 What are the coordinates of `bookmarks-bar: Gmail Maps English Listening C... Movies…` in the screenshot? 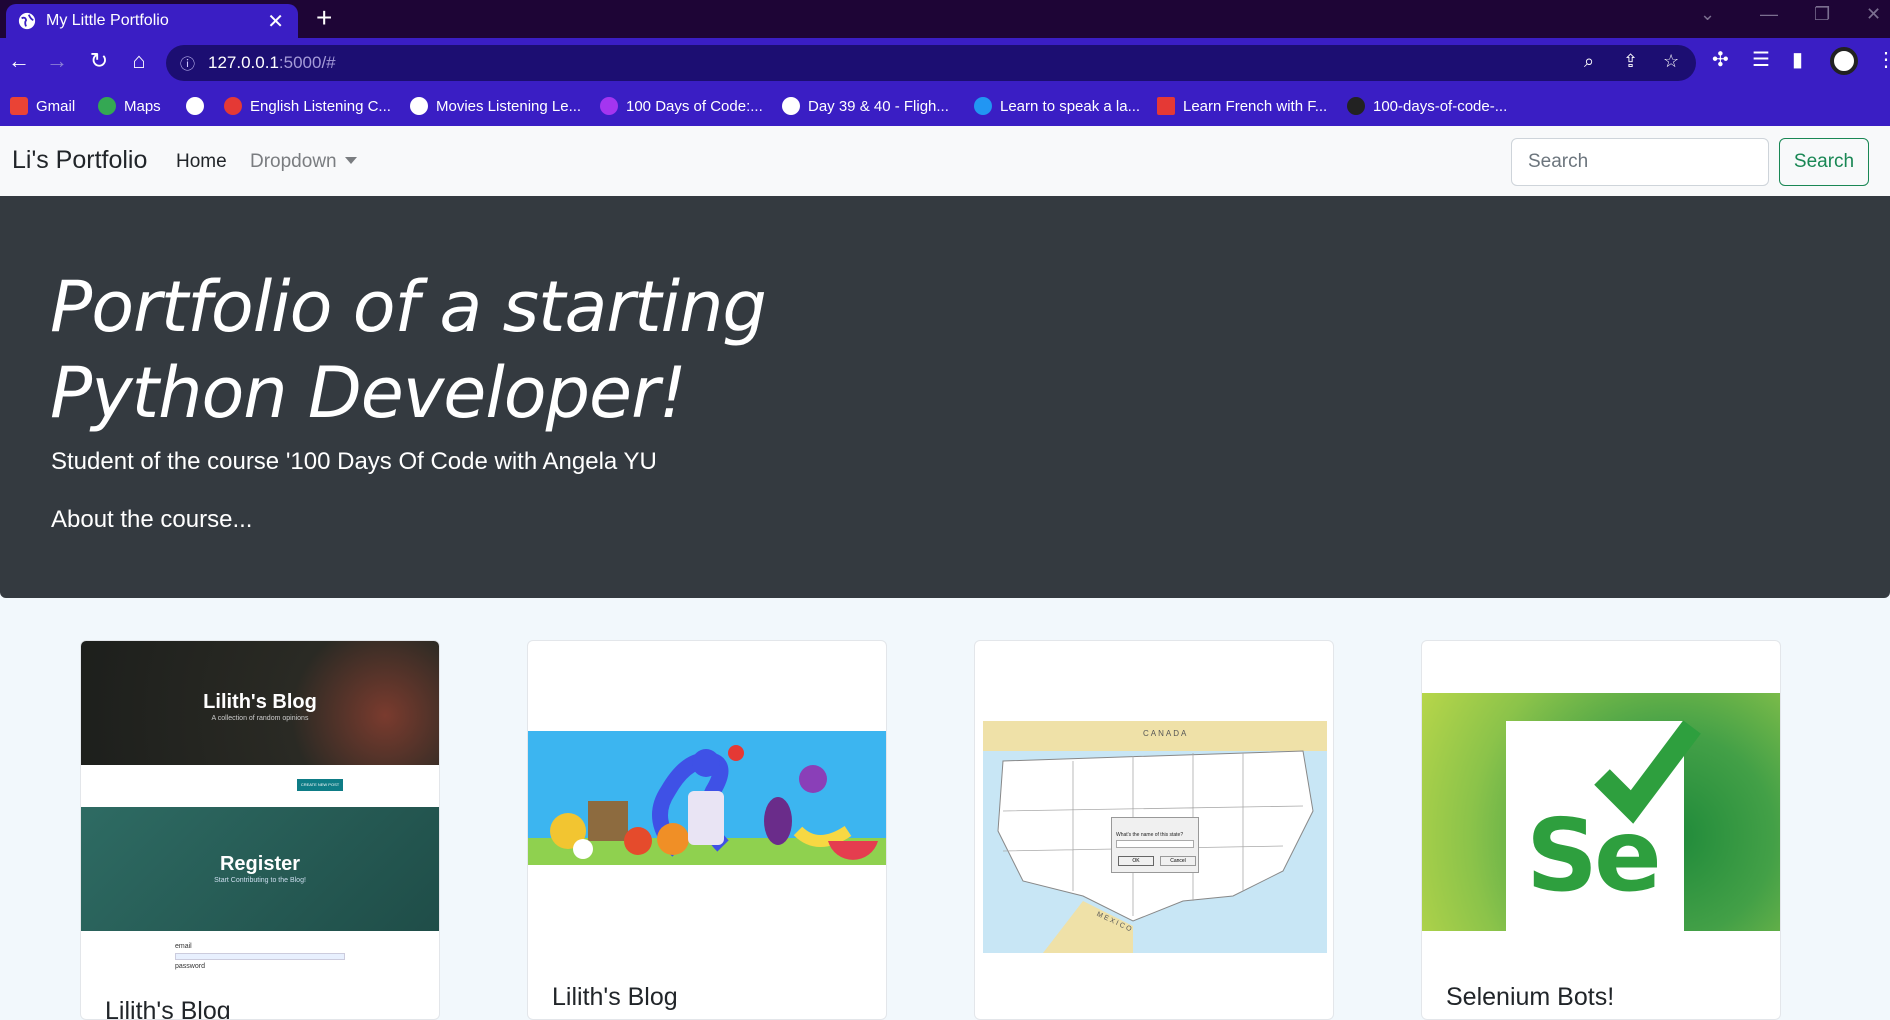 It's located at (945, 107).